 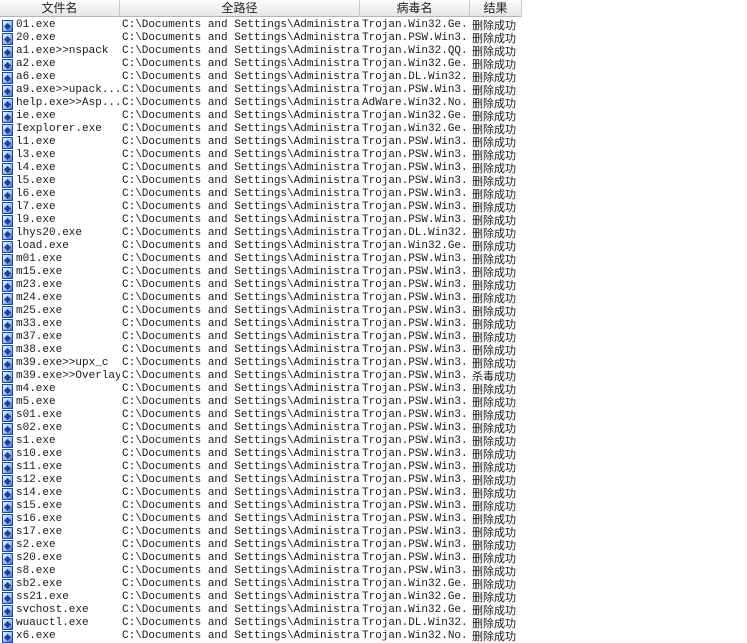 I want to click on file-name: s2.exe, so click(x=36, y=545).